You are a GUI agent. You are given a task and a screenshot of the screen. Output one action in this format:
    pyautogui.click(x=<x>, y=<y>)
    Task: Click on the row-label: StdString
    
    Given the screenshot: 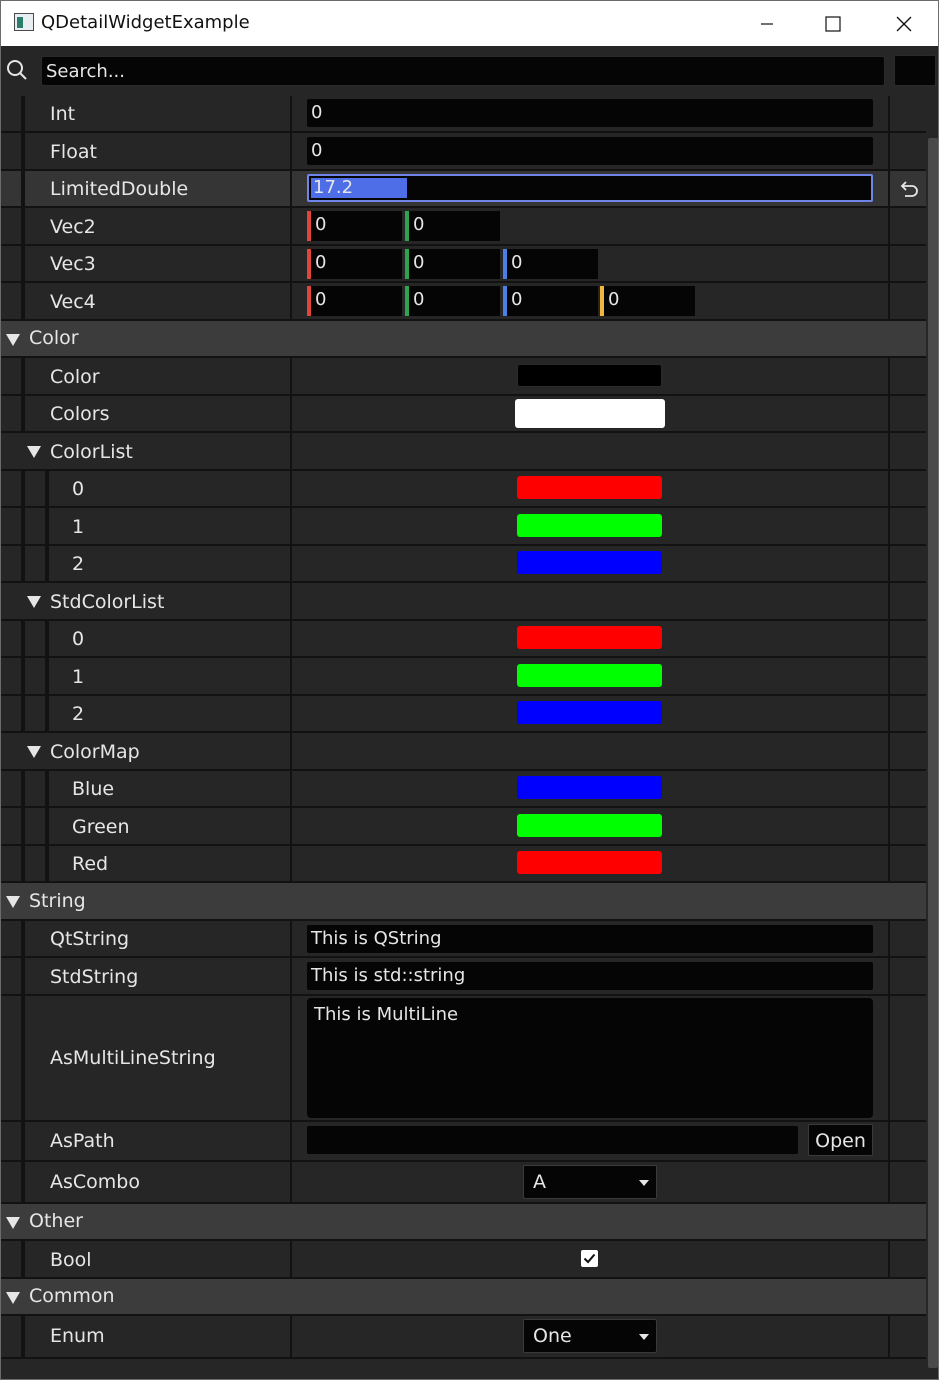 What is the action you would take?
    pyautogui.click(x=94, y=977)
    